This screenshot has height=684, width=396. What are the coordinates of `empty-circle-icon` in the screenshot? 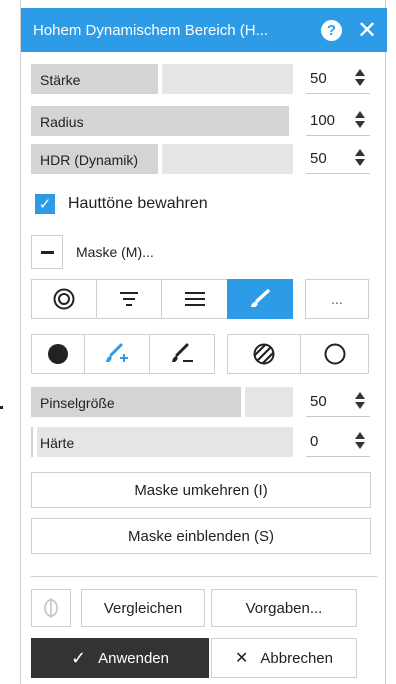 It's located at (334, 354).